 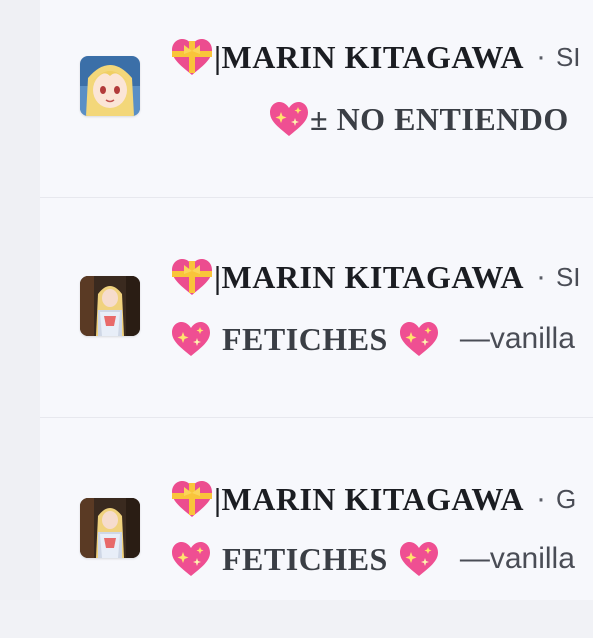 I want to click on post-meta: G, so click(x=566, y=498).